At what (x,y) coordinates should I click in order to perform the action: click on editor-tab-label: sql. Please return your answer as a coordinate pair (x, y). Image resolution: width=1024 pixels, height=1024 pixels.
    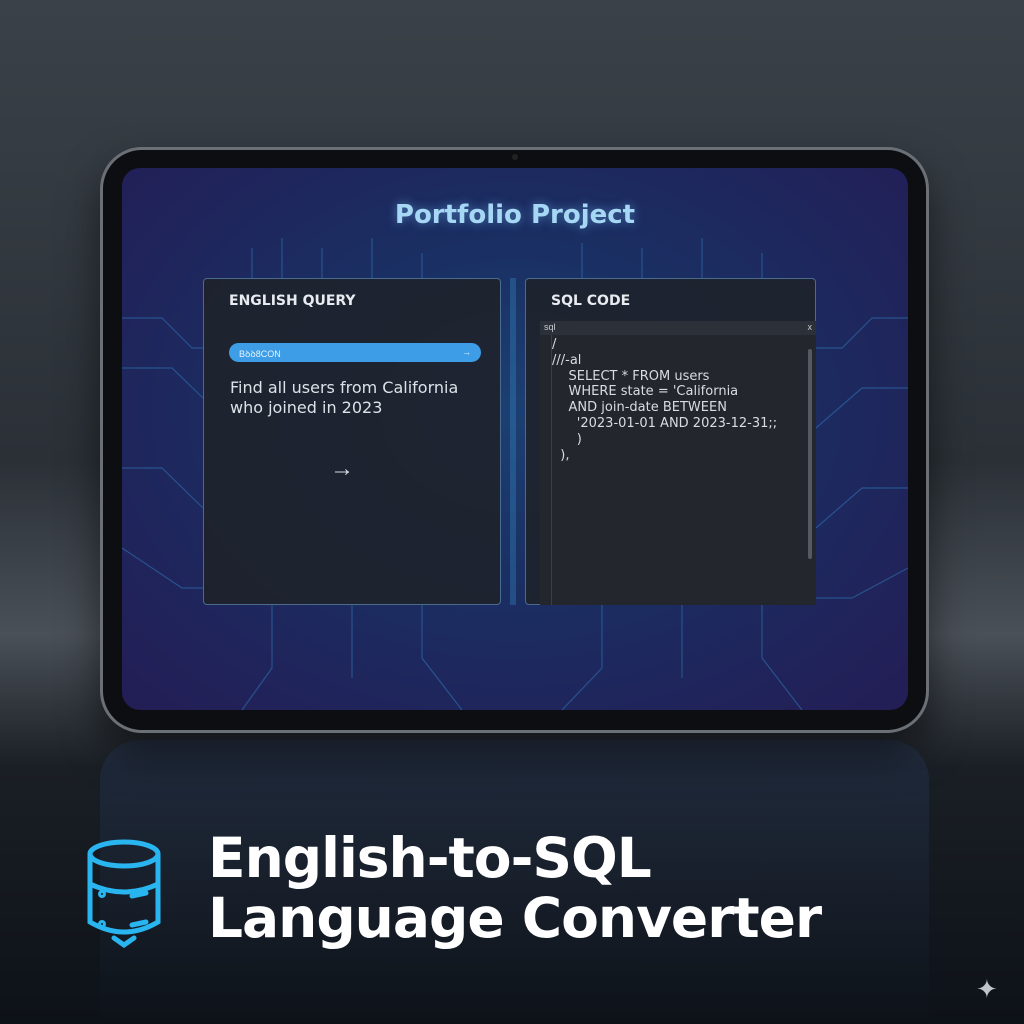
    Looking at the image, I should click on (550, 327).